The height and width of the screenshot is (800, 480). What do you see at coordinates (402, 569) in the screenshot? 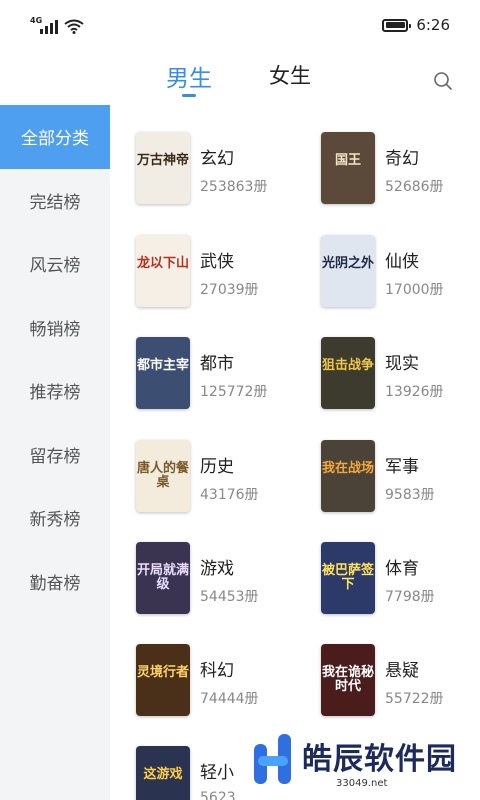
I see `category-name: 体育` at bounding box center [402, 569].